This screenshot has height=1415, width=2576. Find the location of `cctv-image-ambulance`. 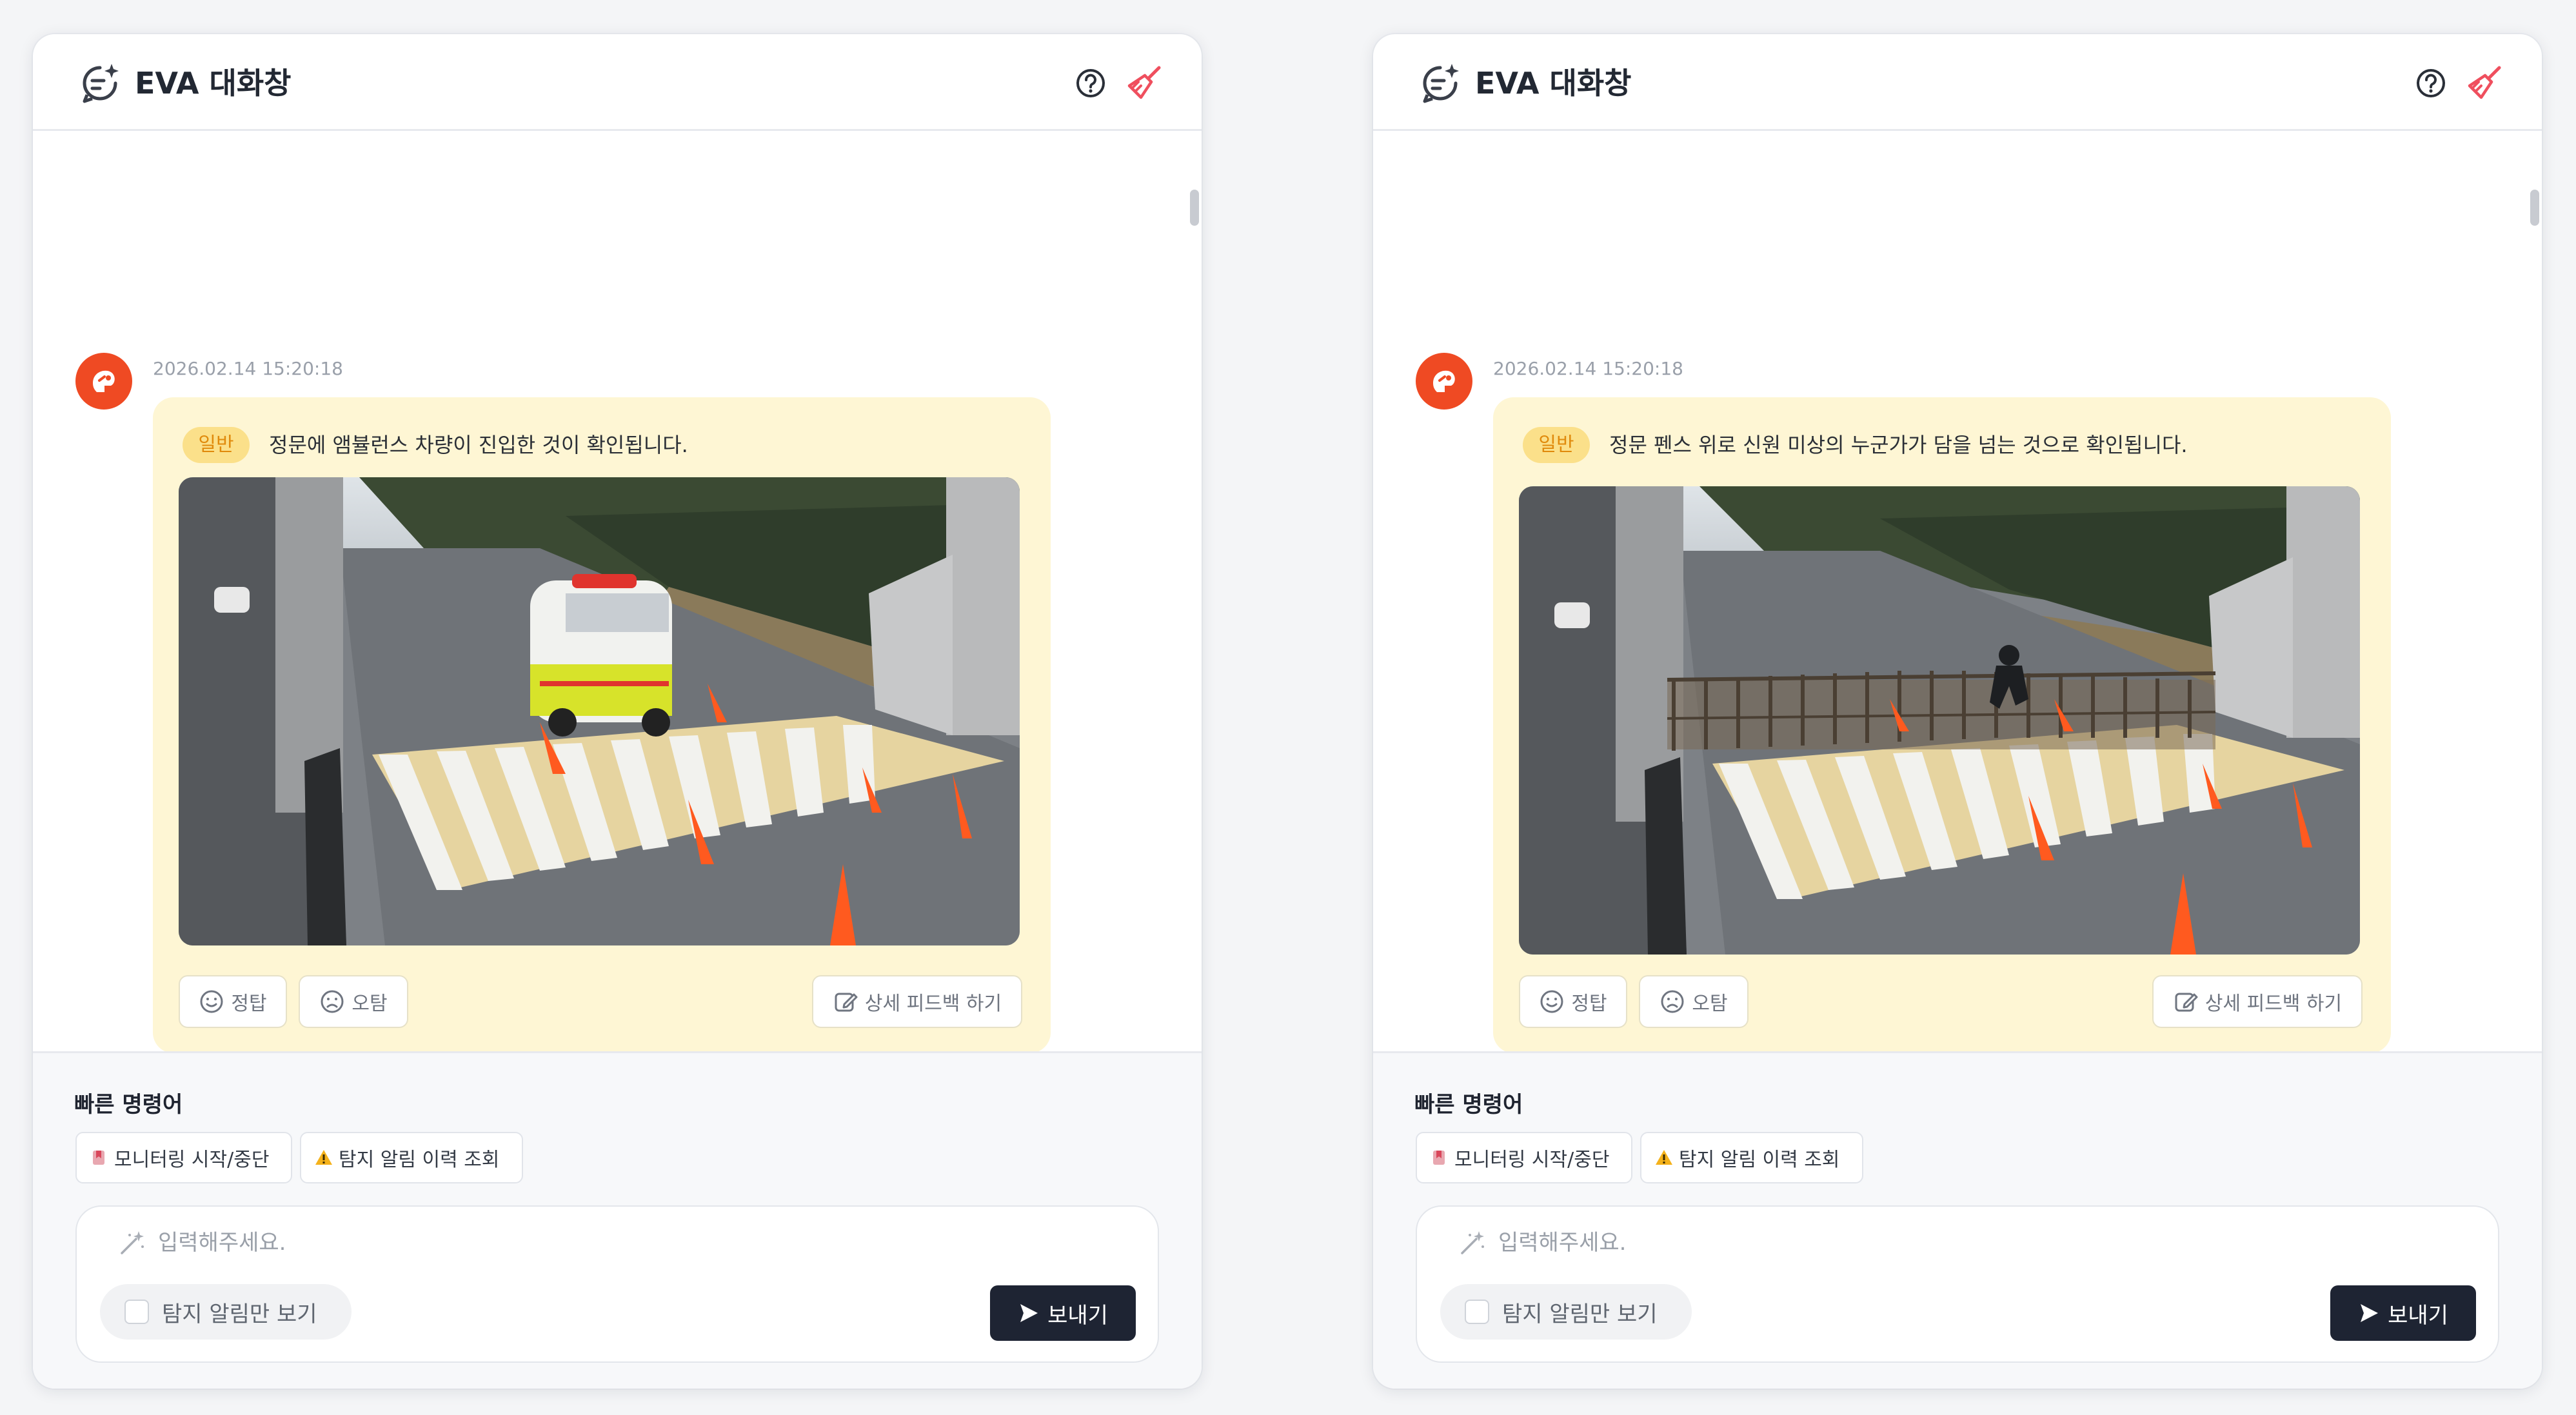

cctv-image-ambulance is located at coordinates (599, 711).